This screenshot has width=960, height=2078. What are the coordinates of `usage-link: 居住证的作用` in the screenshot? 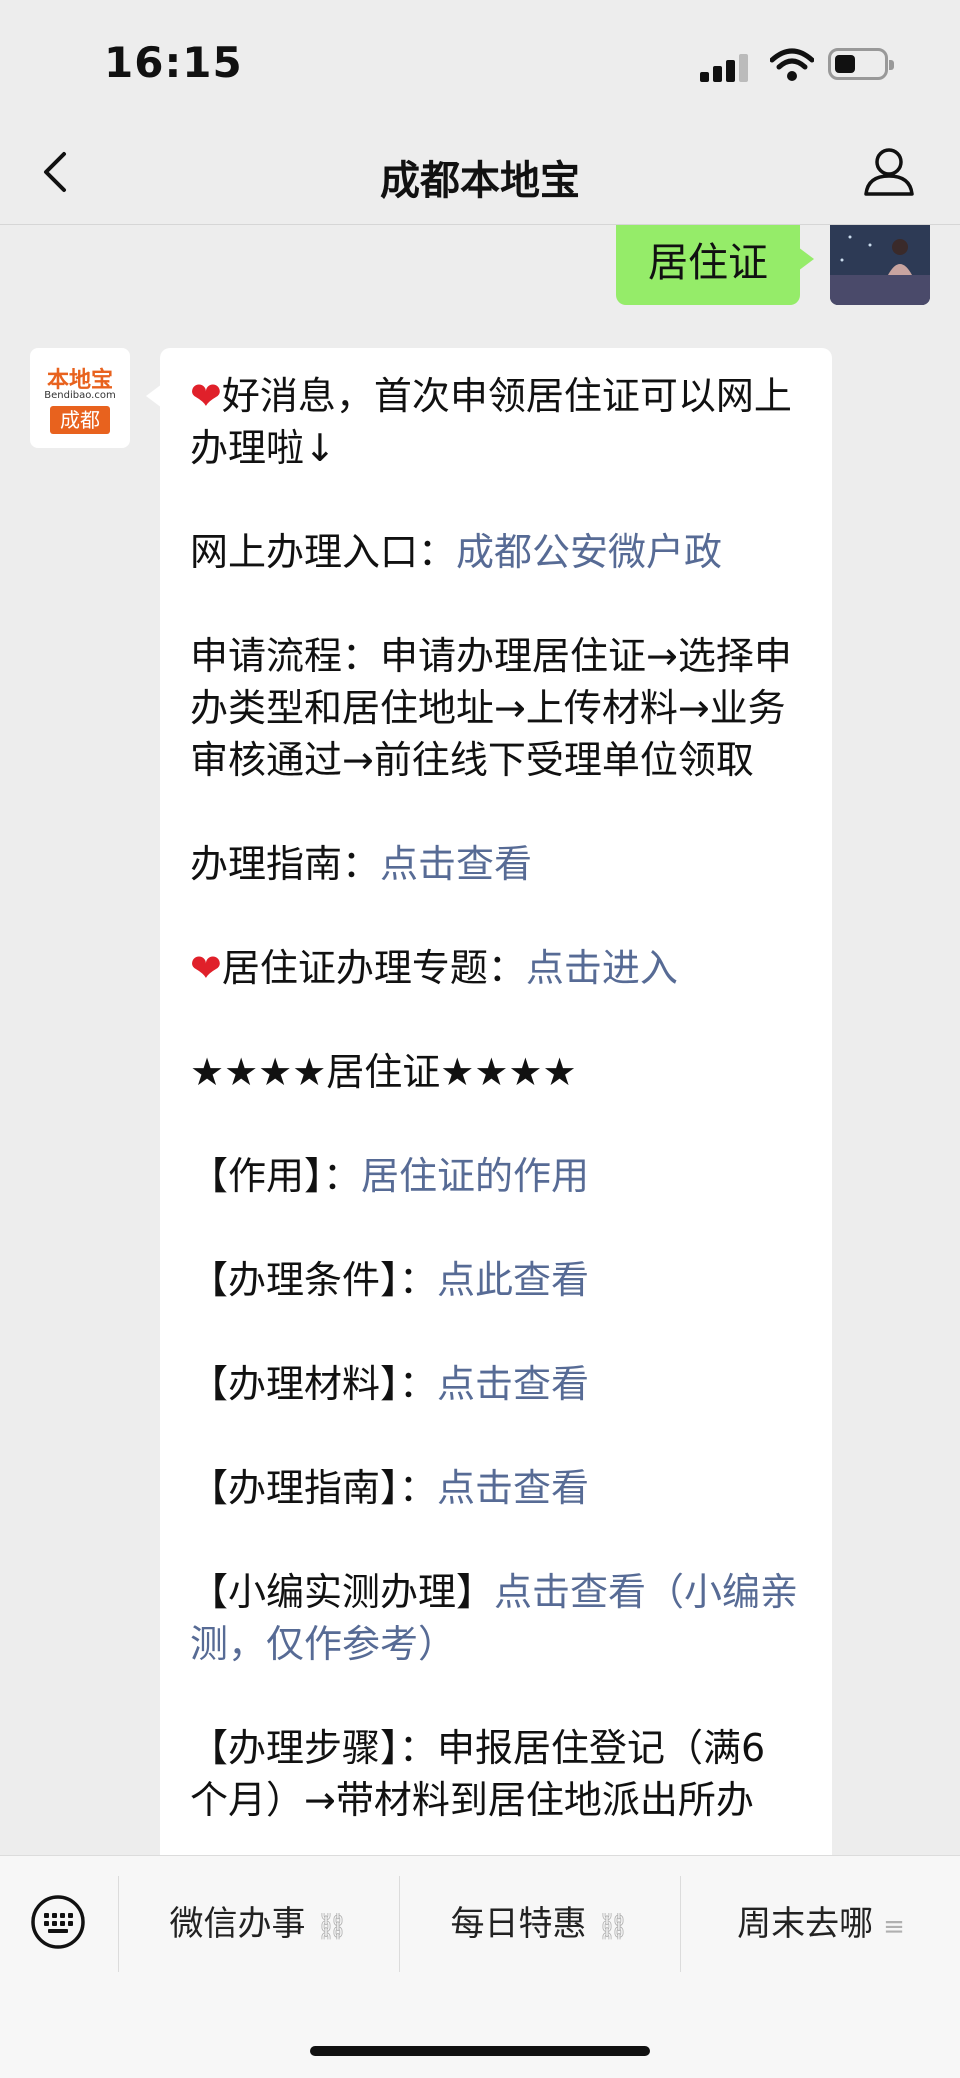 It's located at (475, 1176).